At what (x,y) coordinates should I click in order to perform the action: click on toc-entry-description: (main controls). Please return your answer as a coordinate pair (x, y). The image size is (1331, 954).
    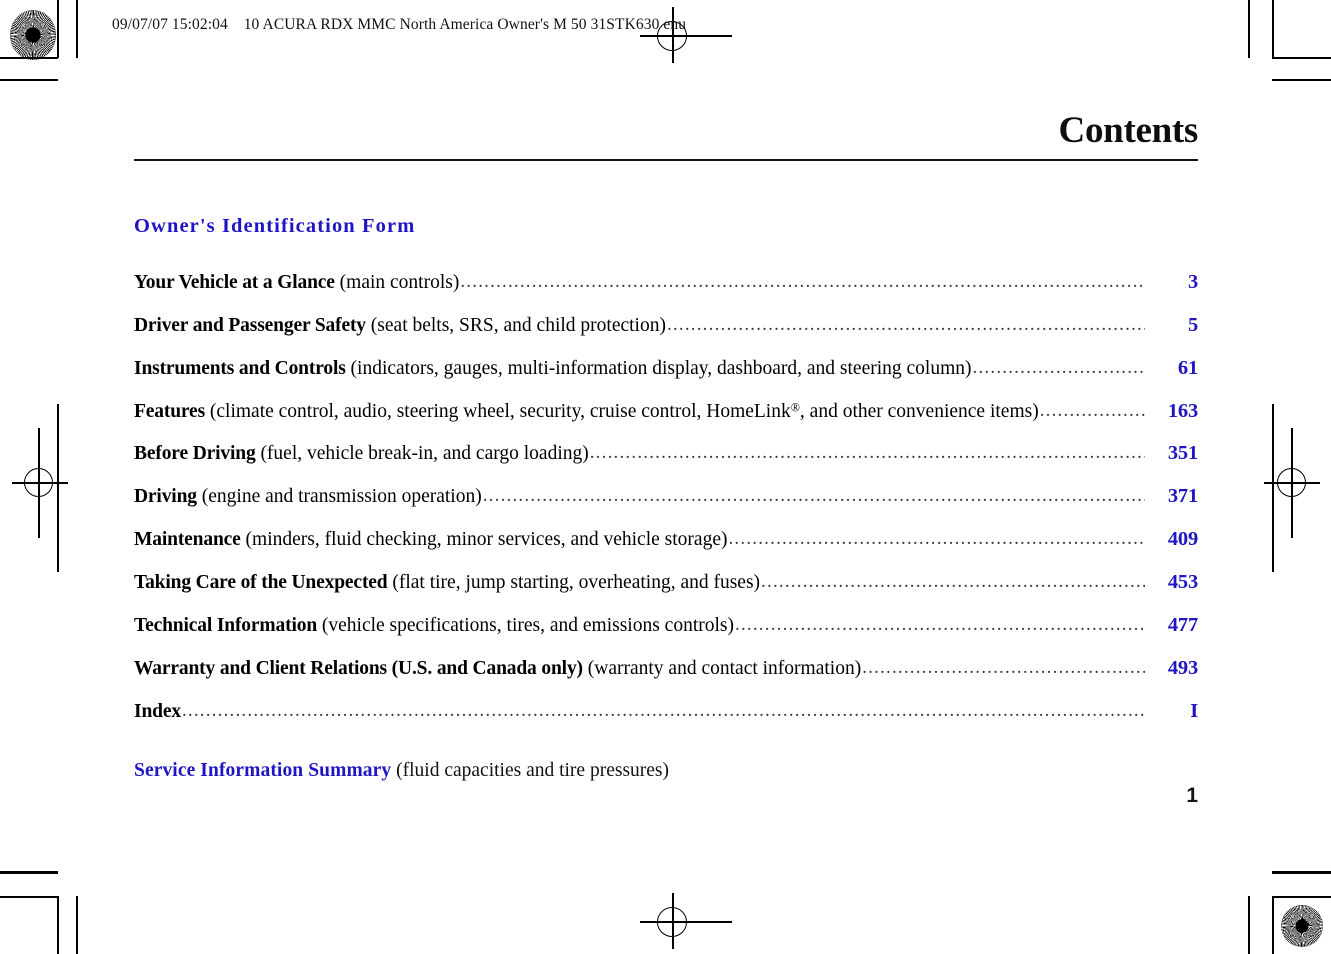
    Looking at the image, I should click on (399, 282).